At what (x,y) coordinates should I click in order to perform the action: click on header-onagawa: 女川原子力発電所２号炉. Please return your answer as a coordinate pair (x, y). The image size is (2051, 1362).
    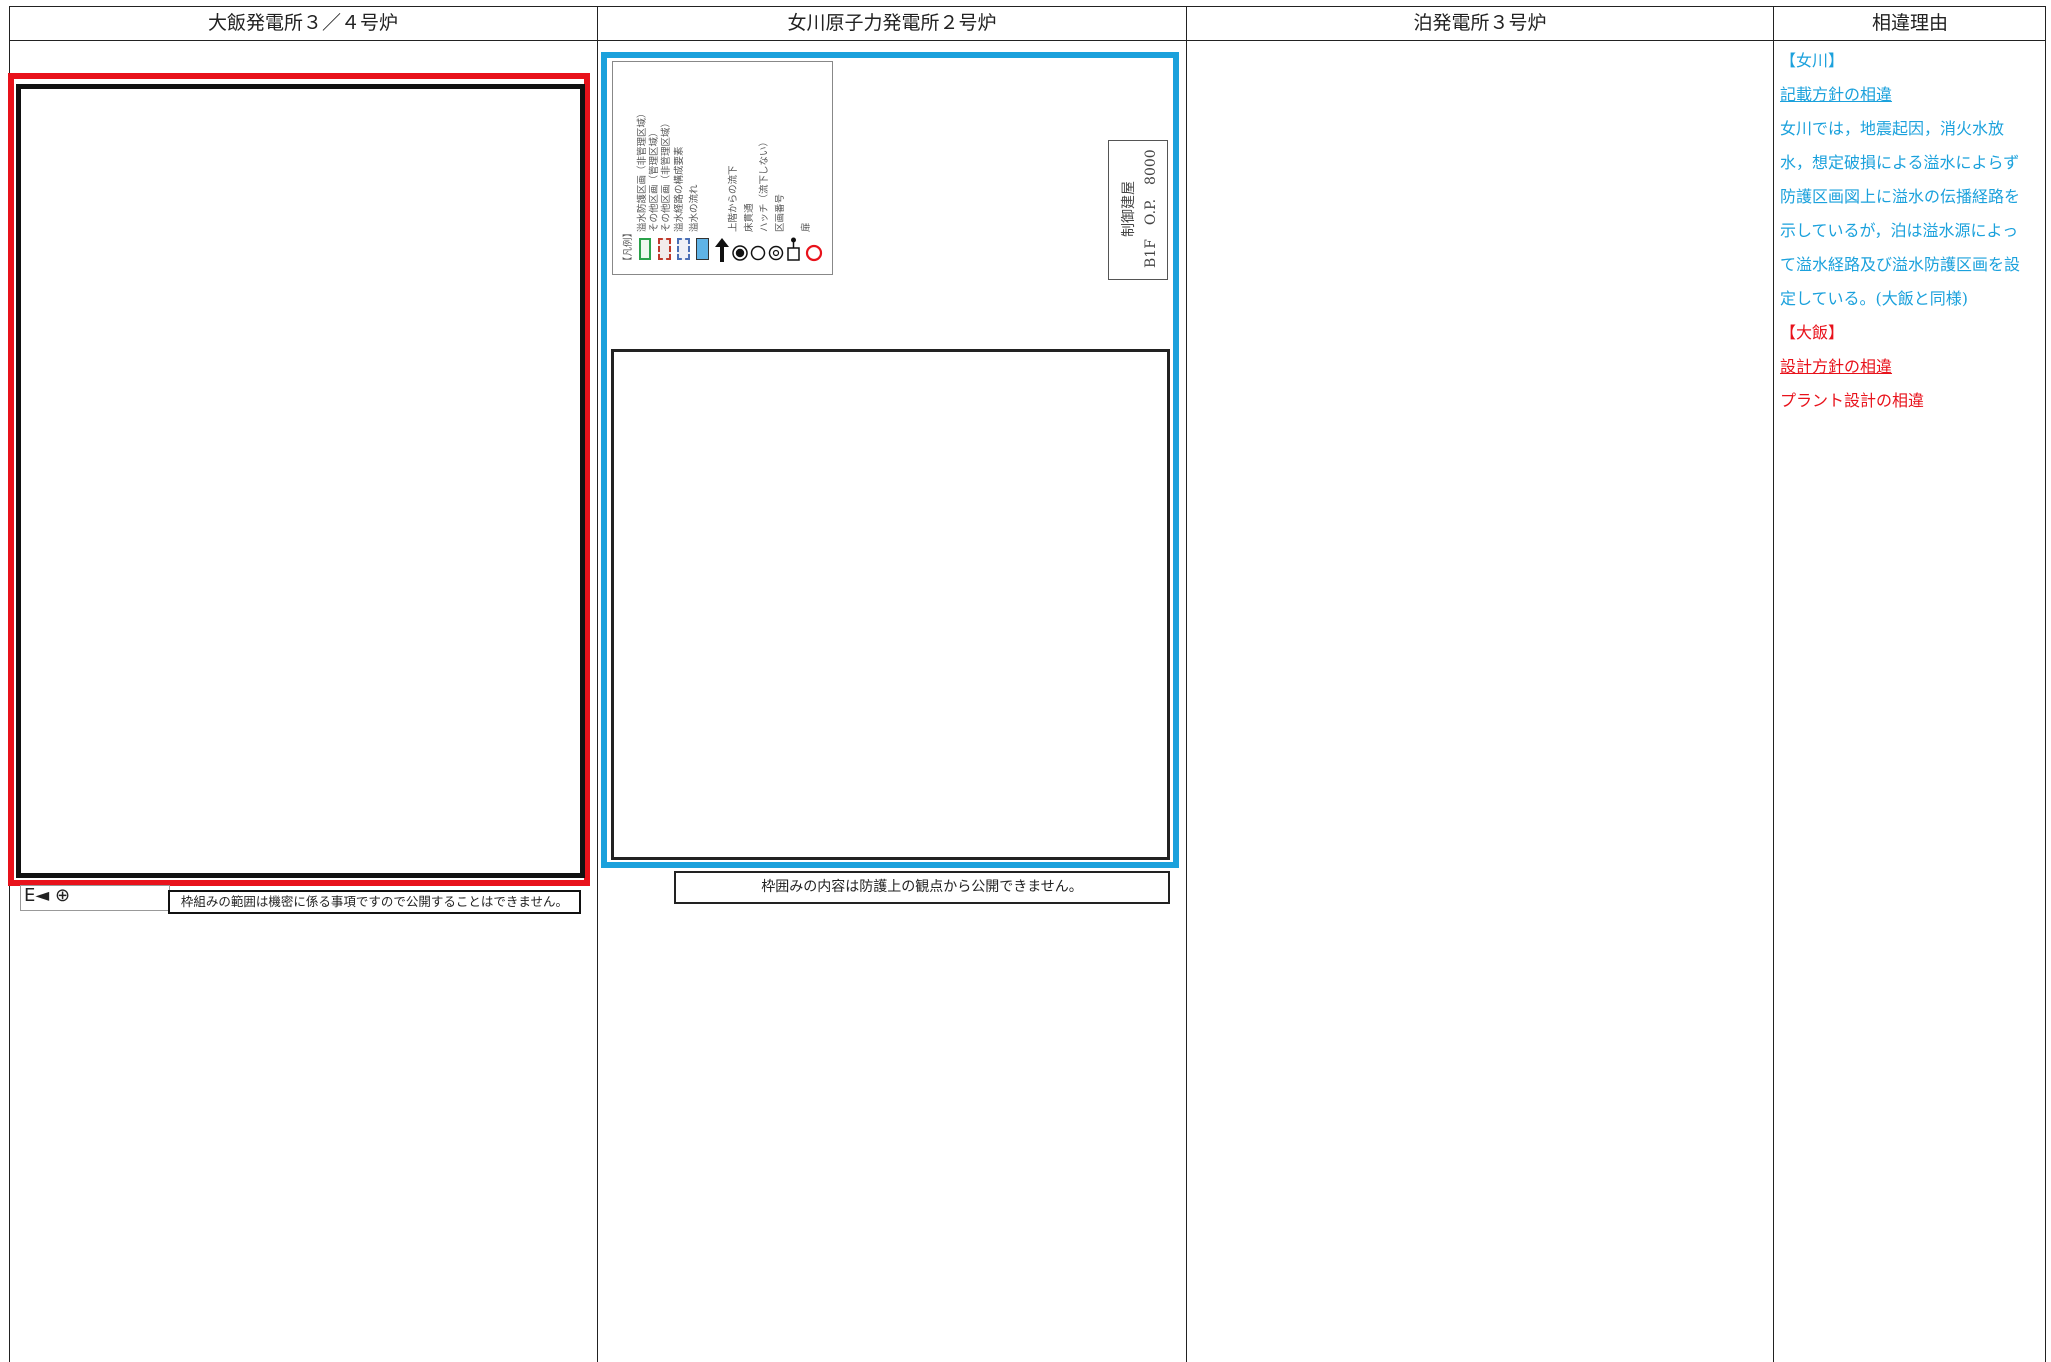
    Looking at the image, I should click on (892, 23).